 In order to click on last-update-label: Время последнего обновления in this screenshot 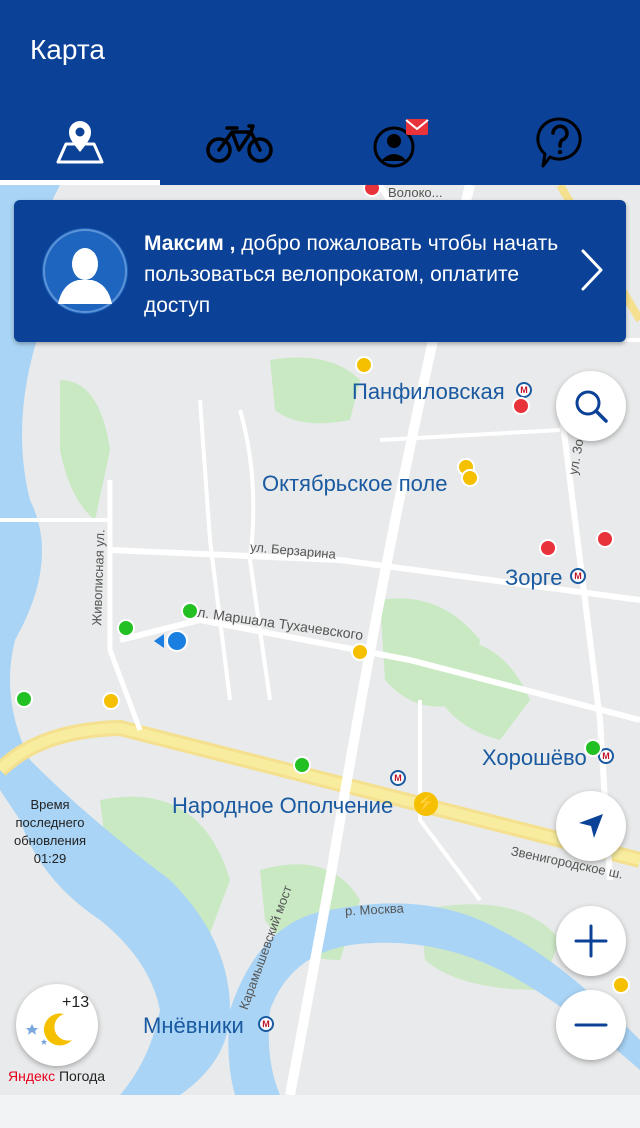, I will do `click(50, 822)`.